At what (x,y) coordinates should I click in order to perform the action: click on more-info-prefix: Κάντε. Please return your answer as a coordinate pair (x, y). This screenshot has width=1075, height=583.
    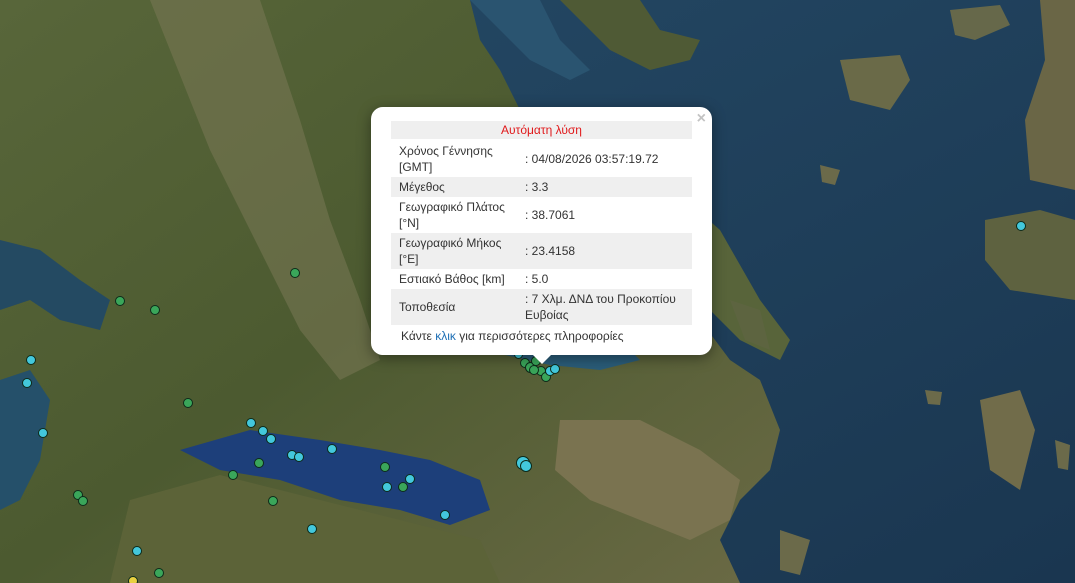
    Looking at the image, I should click on (418, 336).